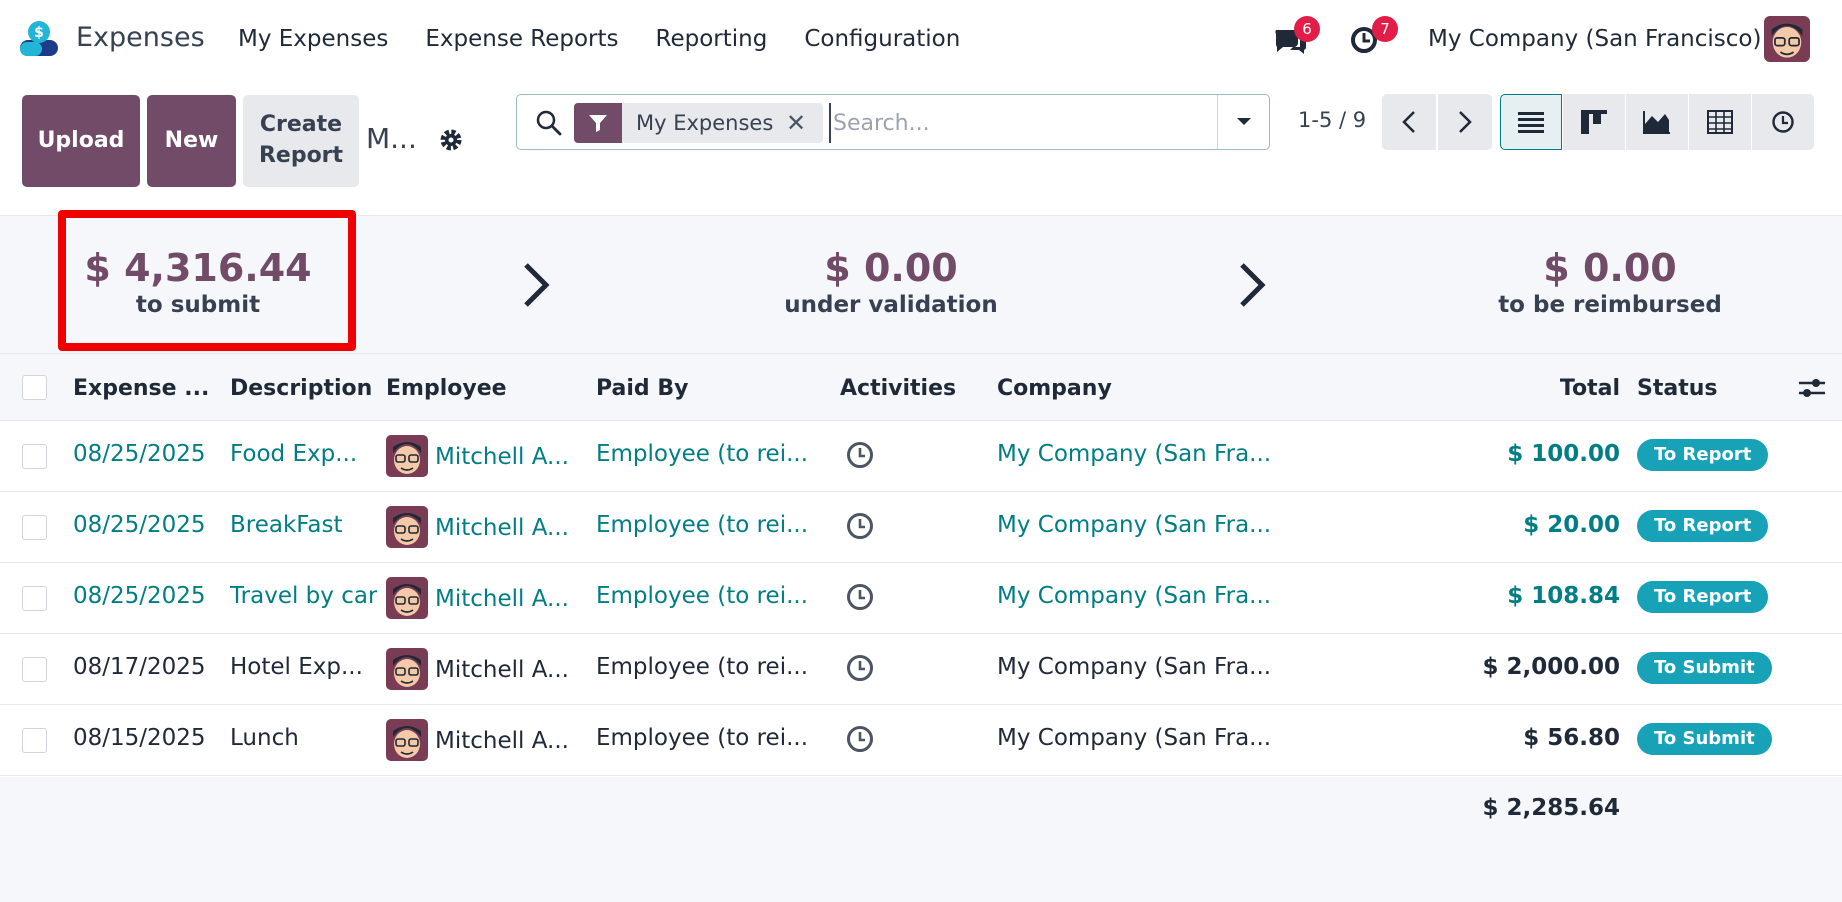  I want to click on status-badge: To Submit, so click(1704, 739).